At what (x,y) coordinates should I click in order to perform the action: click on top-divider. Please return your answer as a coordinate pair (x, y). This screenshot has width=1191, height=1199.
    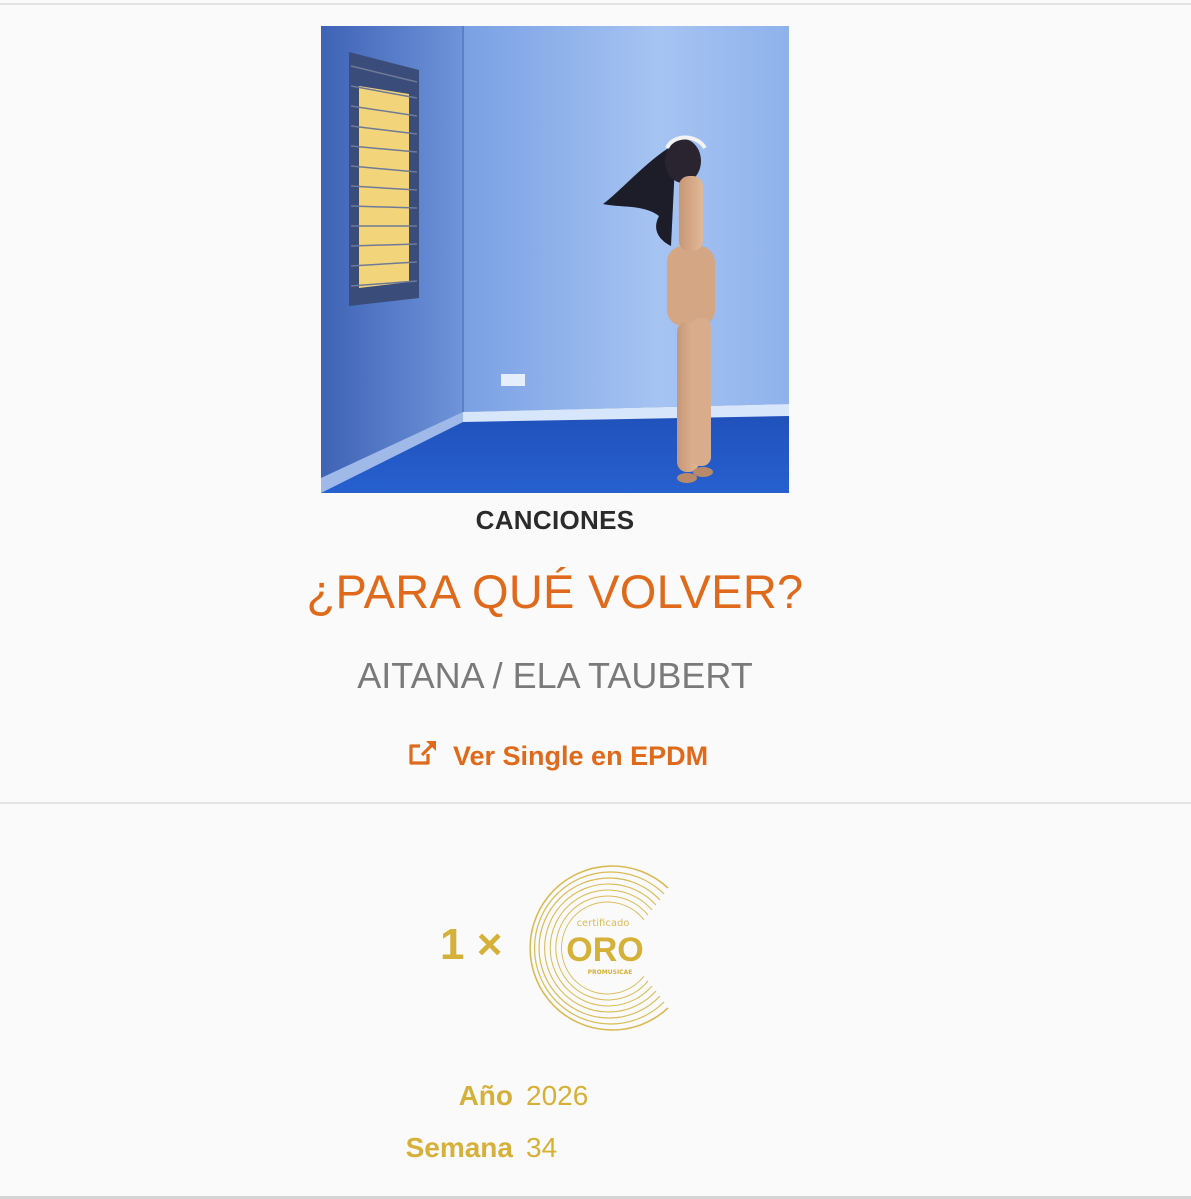
    Looking at the image, I should click on (595, 4).